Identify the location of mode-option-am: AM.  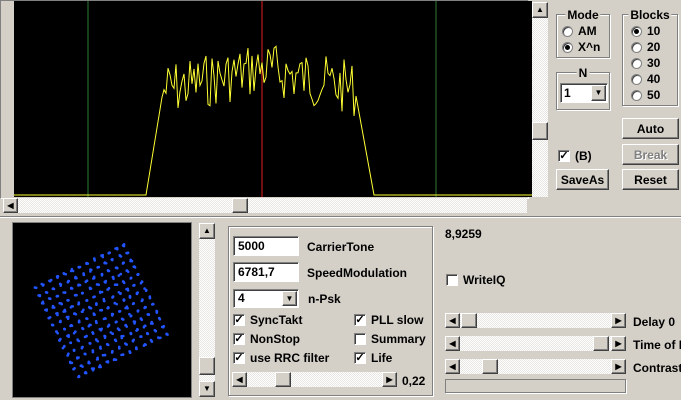
(579, 31).